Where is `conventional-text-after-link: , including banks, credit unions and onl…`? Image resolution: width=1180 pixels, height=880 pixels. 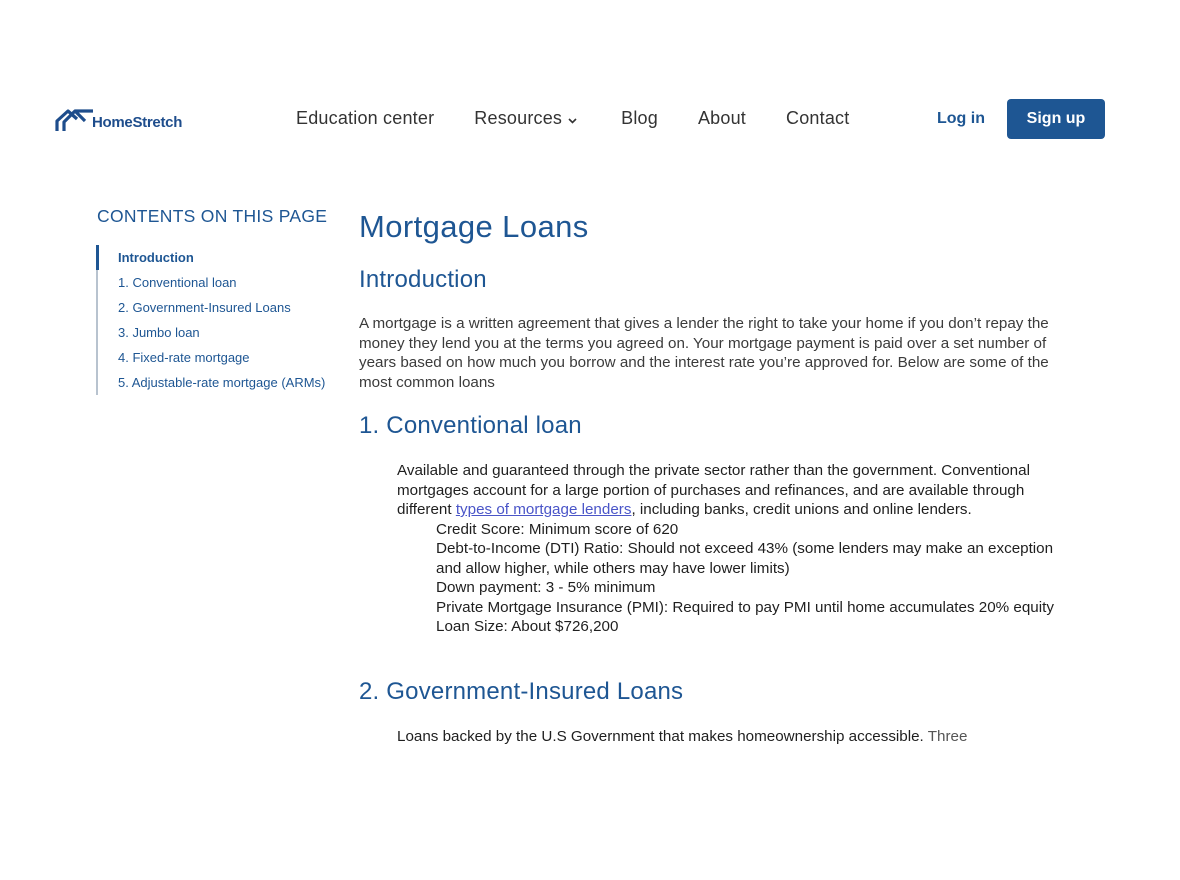
conventional-text-after-link: , including banks, credit unions and onl… is located at coordinates (801, 509).